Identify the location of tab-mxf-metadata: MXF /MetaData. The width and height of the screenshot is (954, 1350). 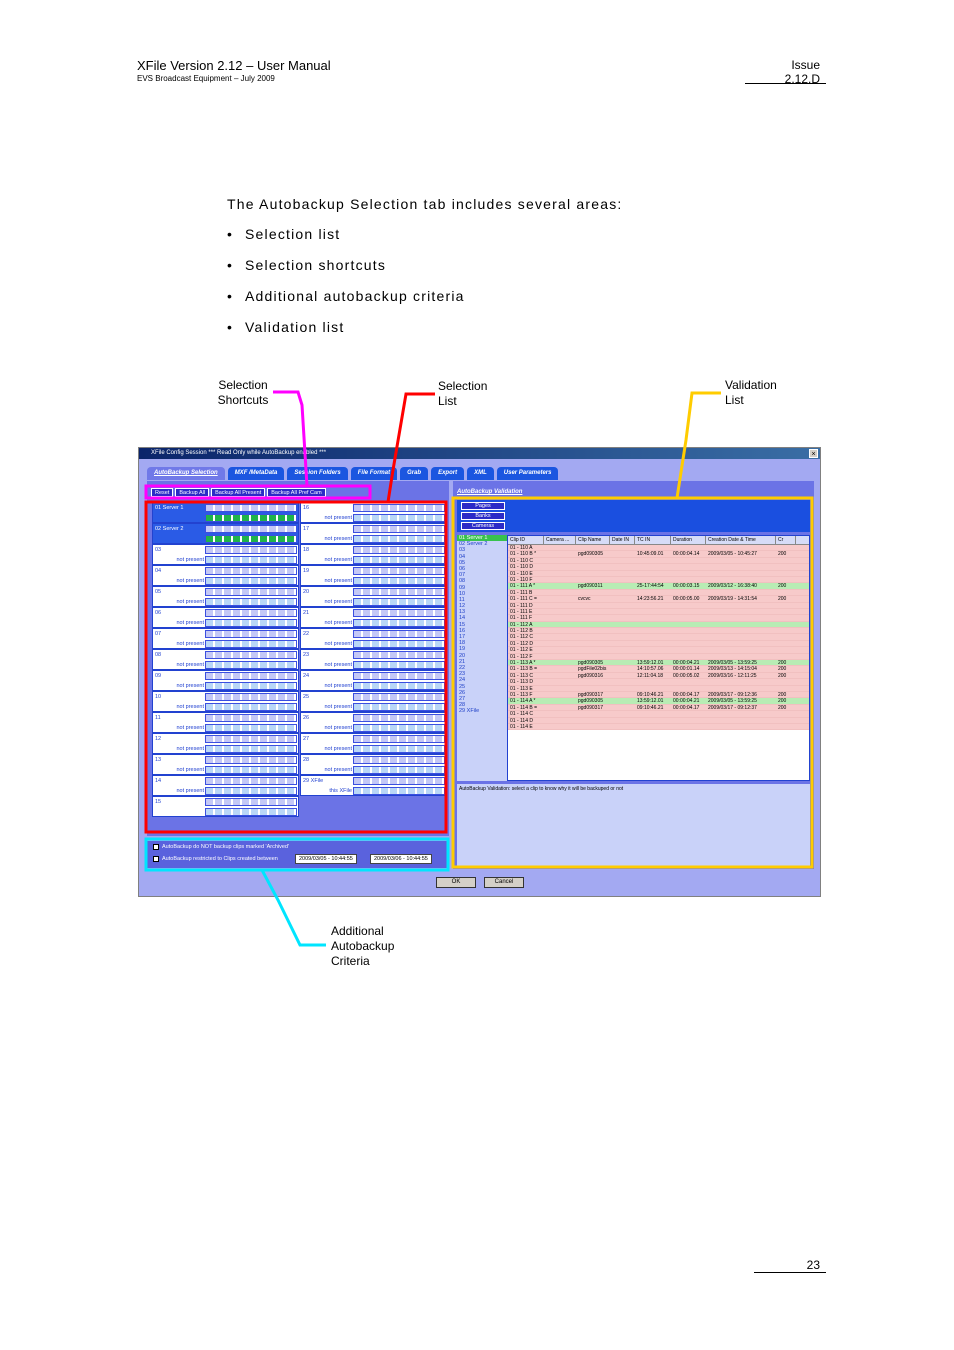
(256, 473).